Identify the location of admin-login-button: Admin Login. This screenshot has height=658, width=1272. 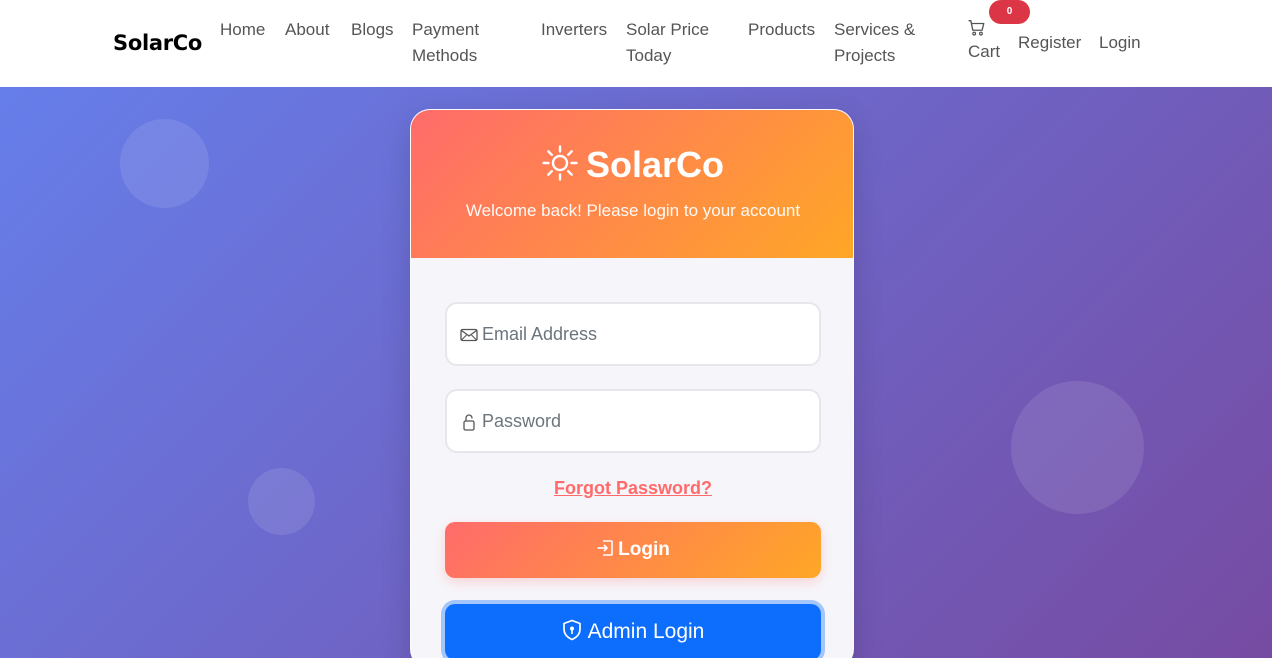
(633, 631).